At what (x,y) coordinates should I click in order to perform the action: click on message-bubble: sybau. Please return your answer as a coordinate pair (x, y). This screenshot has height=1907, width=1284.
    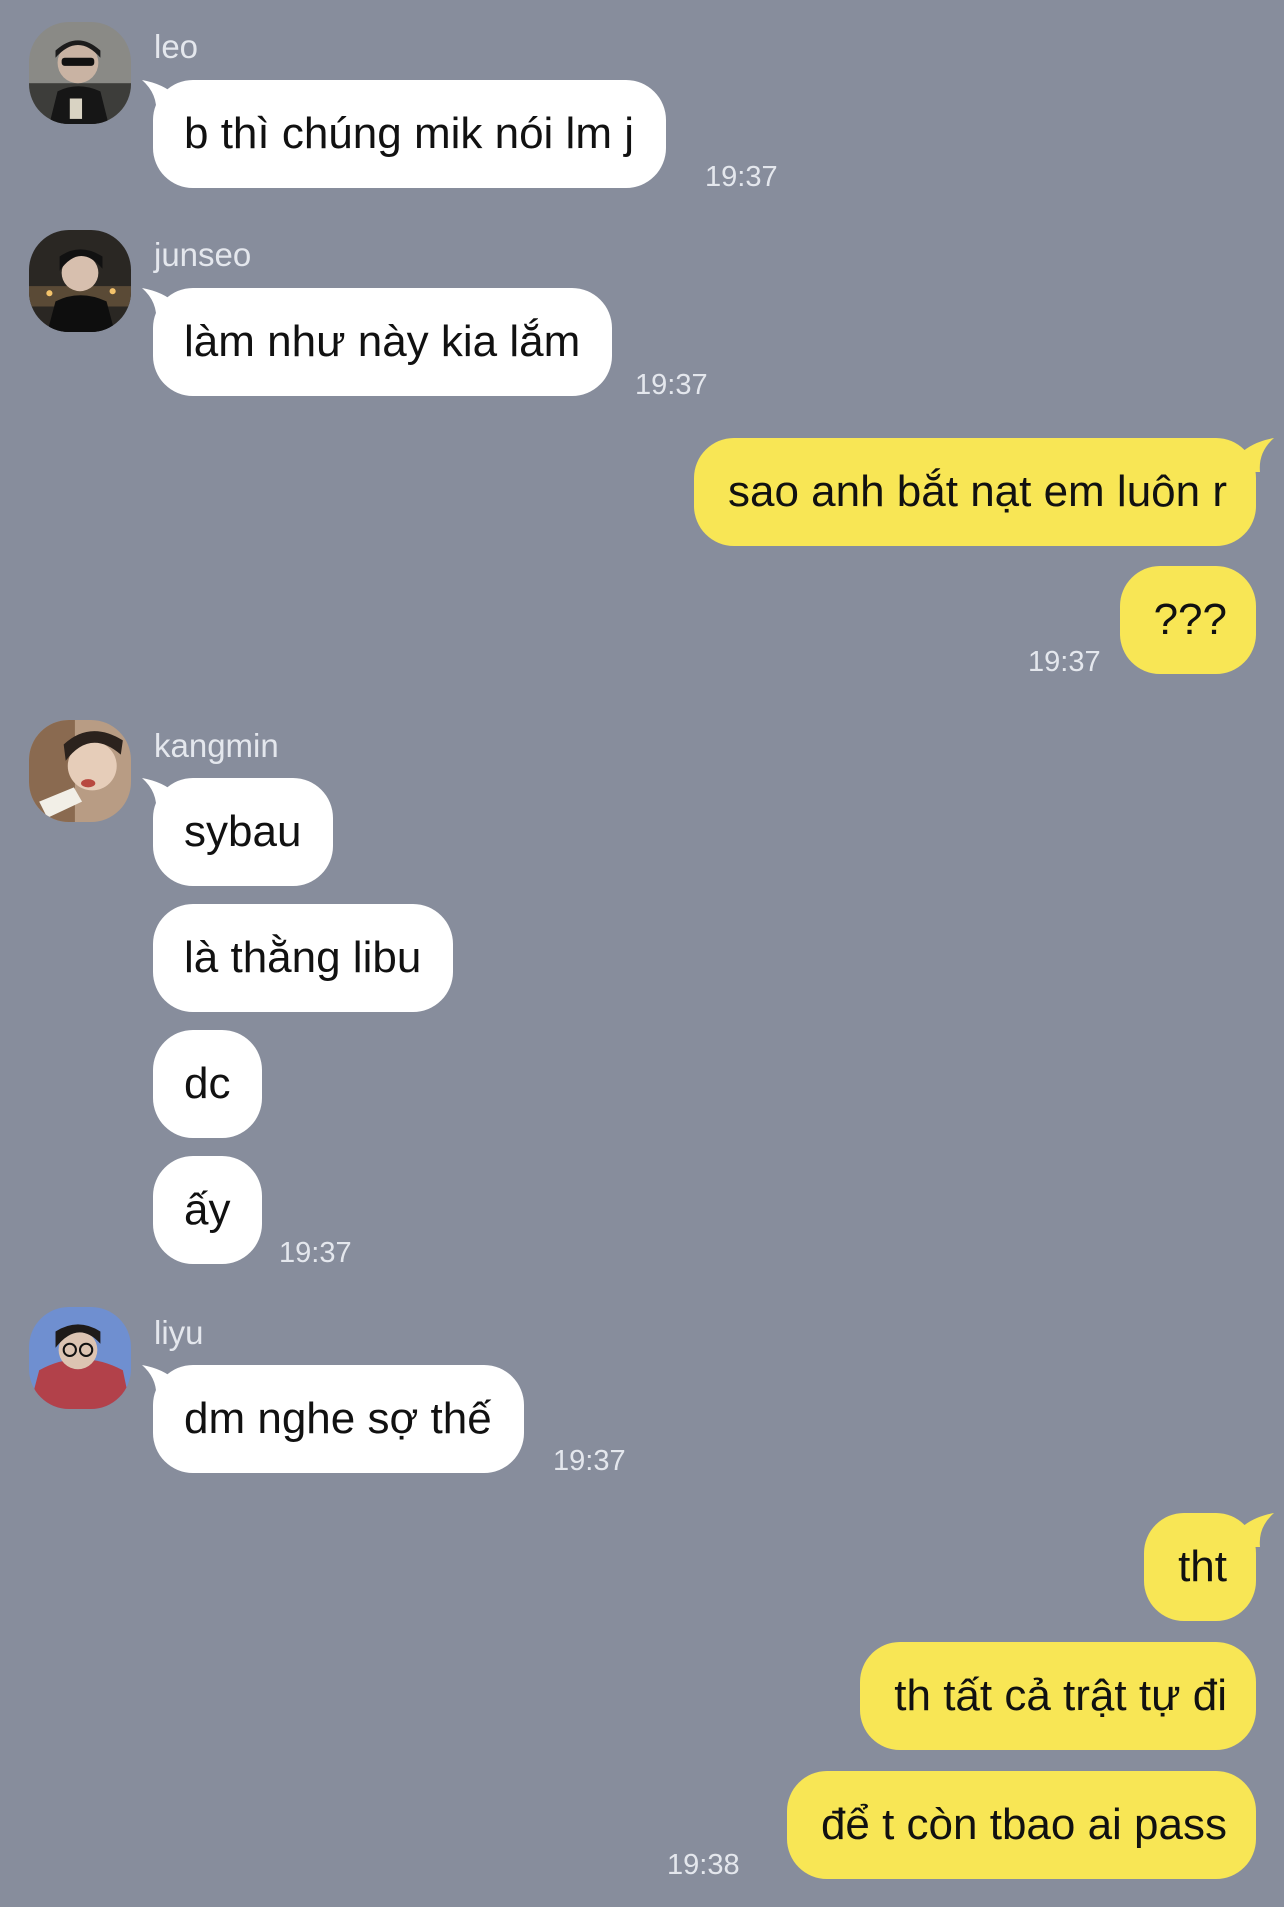
    Looking at the image, I should click on (243, 832).